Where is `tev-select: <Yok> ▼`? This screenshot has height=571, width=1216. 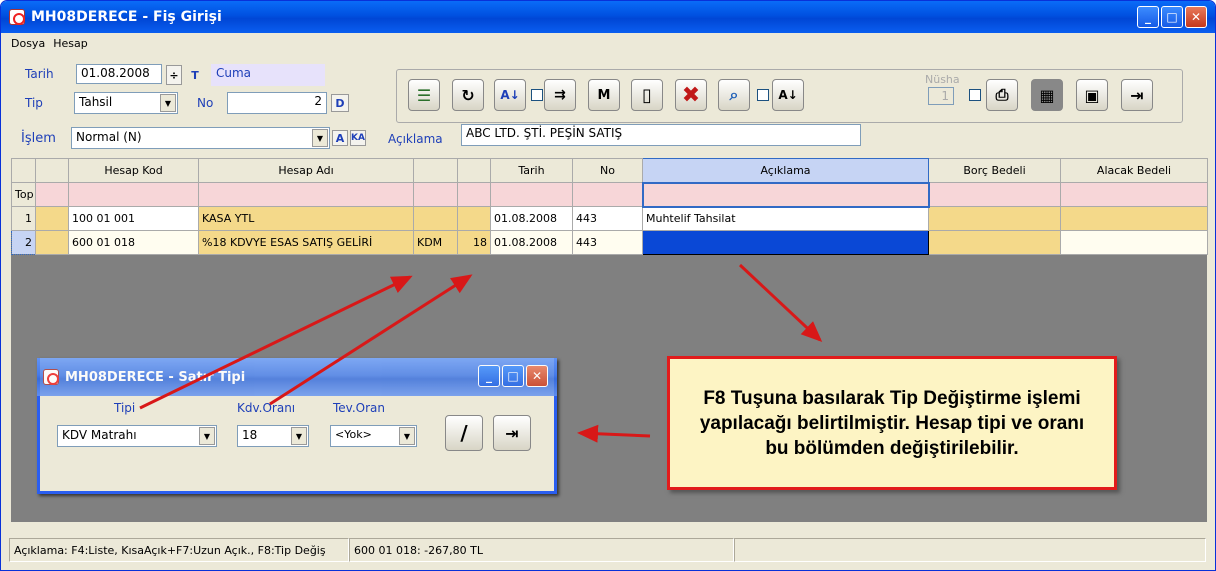 tev-select: <Yok> ▼ is located at coordinates (373, 436).